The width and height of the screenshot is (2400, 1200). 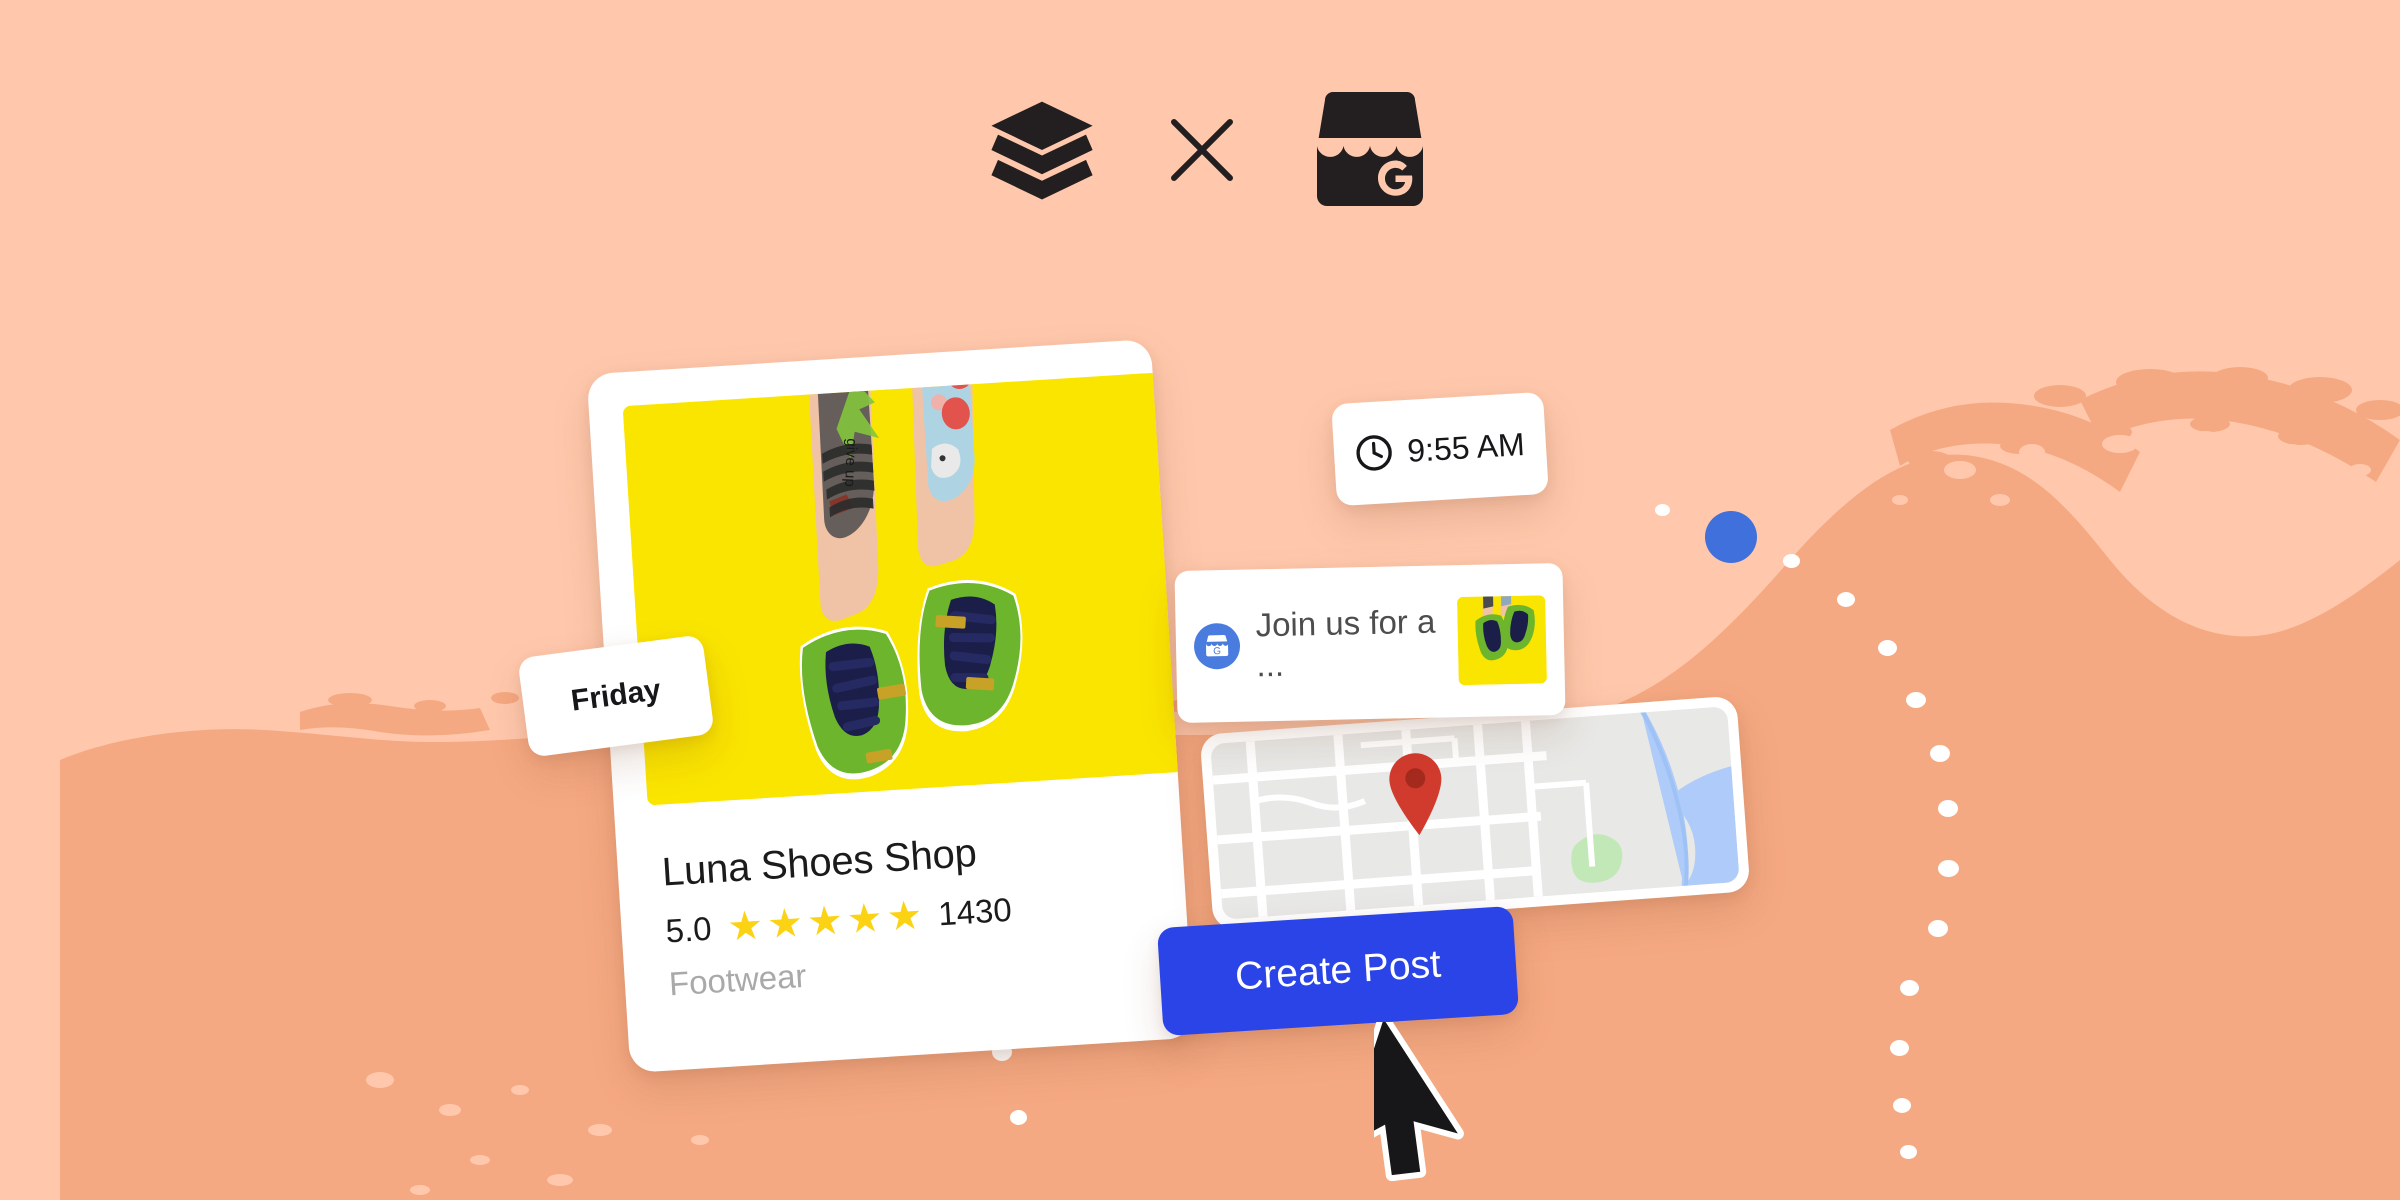 I want to click on rating-stars: ★ ★ ★ ★ ★, so click(x=825, y=921).